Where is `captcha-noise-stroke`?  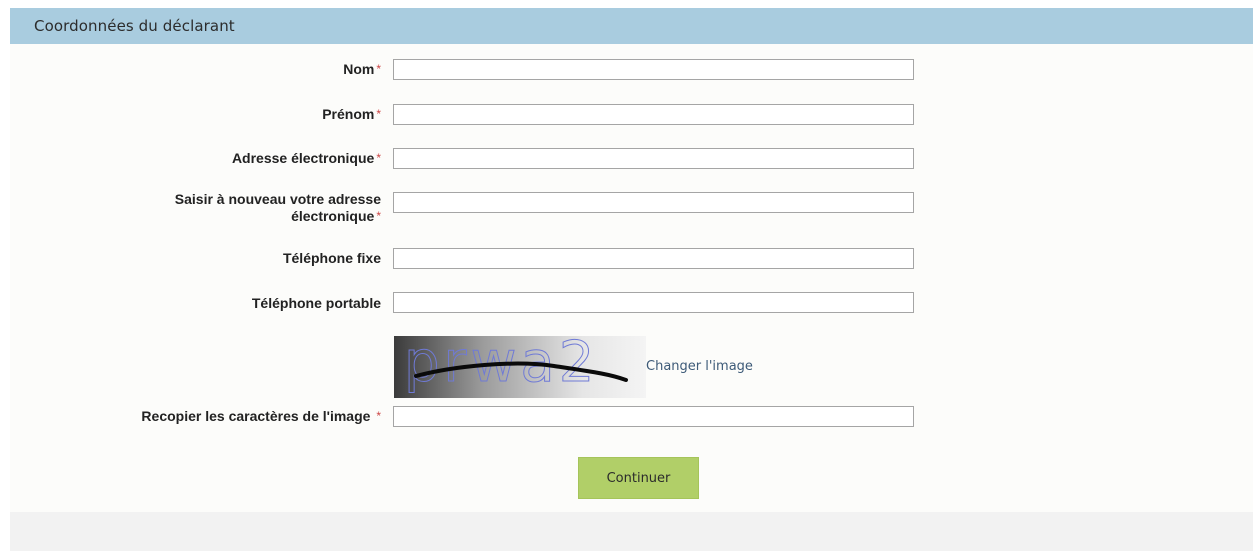 captcha-noise-stroke is located at coordinates (521, 371).